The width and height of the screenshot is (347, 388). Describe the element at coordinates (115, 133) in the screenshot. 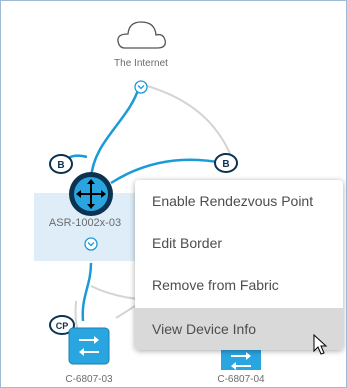

I see `link-internet-asr` at that location.